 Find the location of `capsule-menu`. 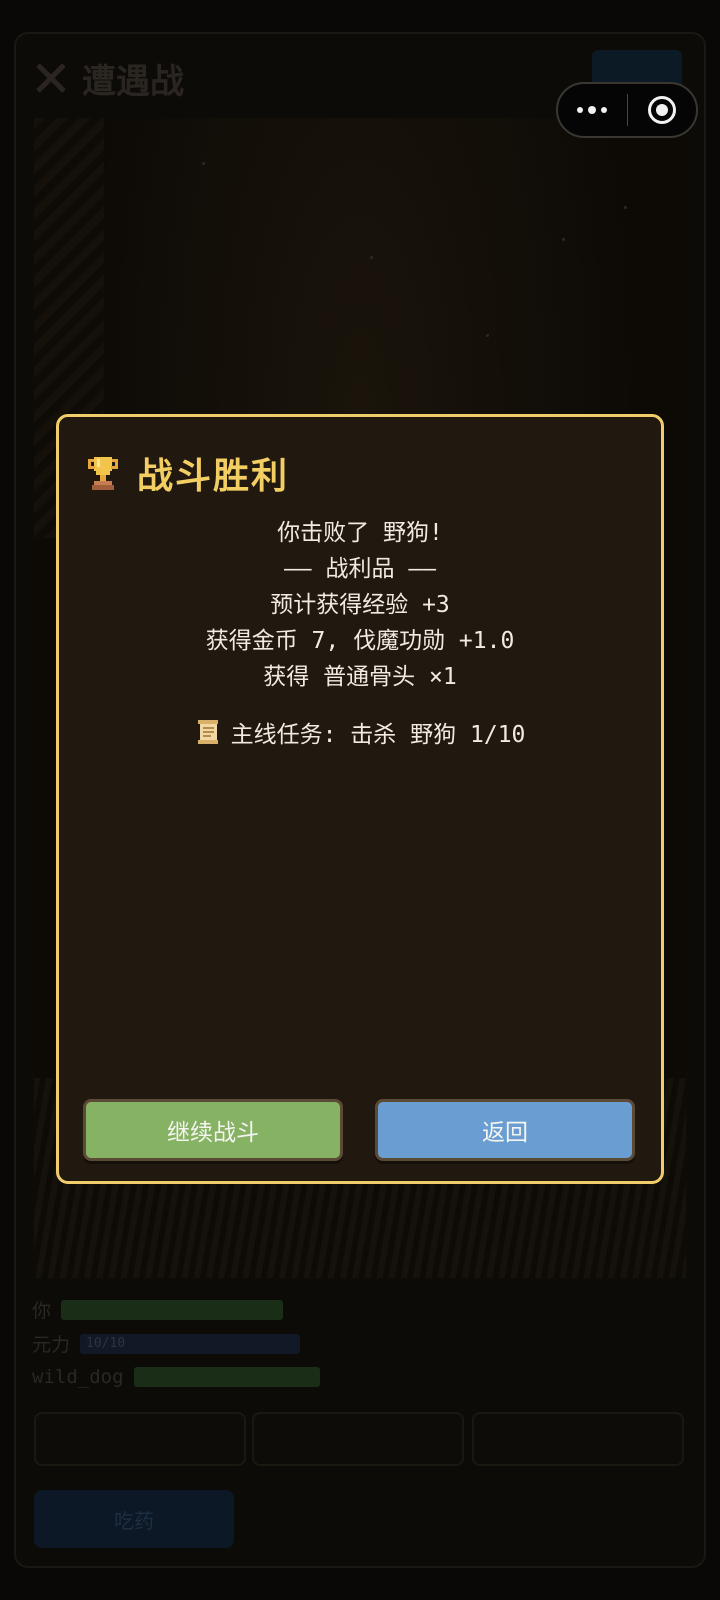

capsule-menu is located at coordinates (627, 110).